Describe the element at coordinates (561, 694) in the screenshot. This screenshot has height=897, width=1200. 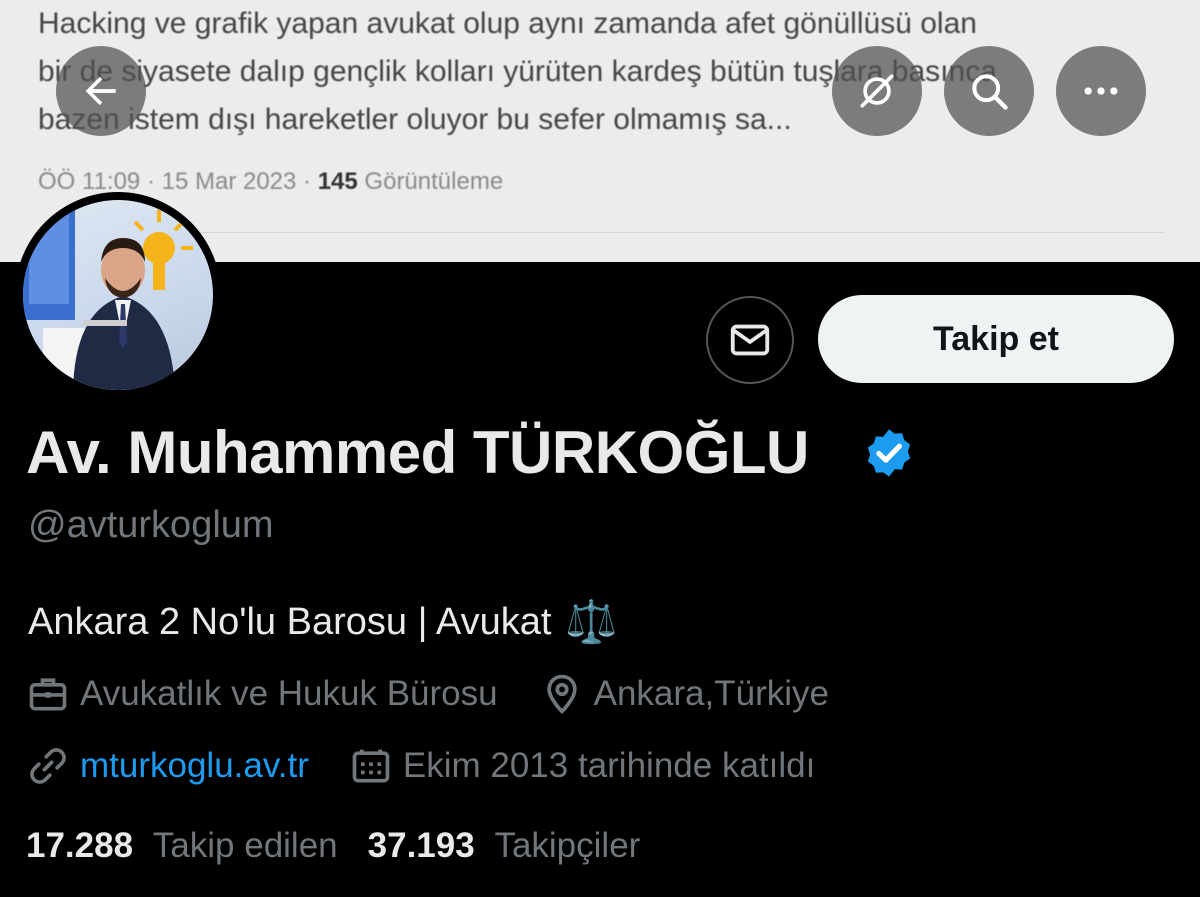
I see `location-pin-icon` at that location.